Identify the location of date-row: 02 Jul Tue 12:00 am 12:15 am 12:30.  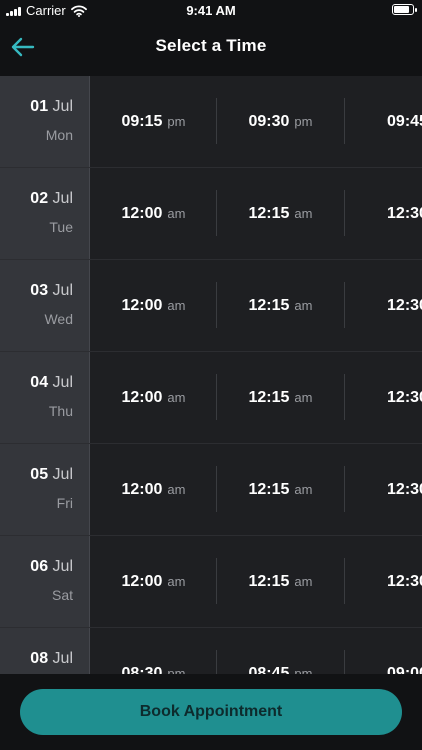
(211, 214).